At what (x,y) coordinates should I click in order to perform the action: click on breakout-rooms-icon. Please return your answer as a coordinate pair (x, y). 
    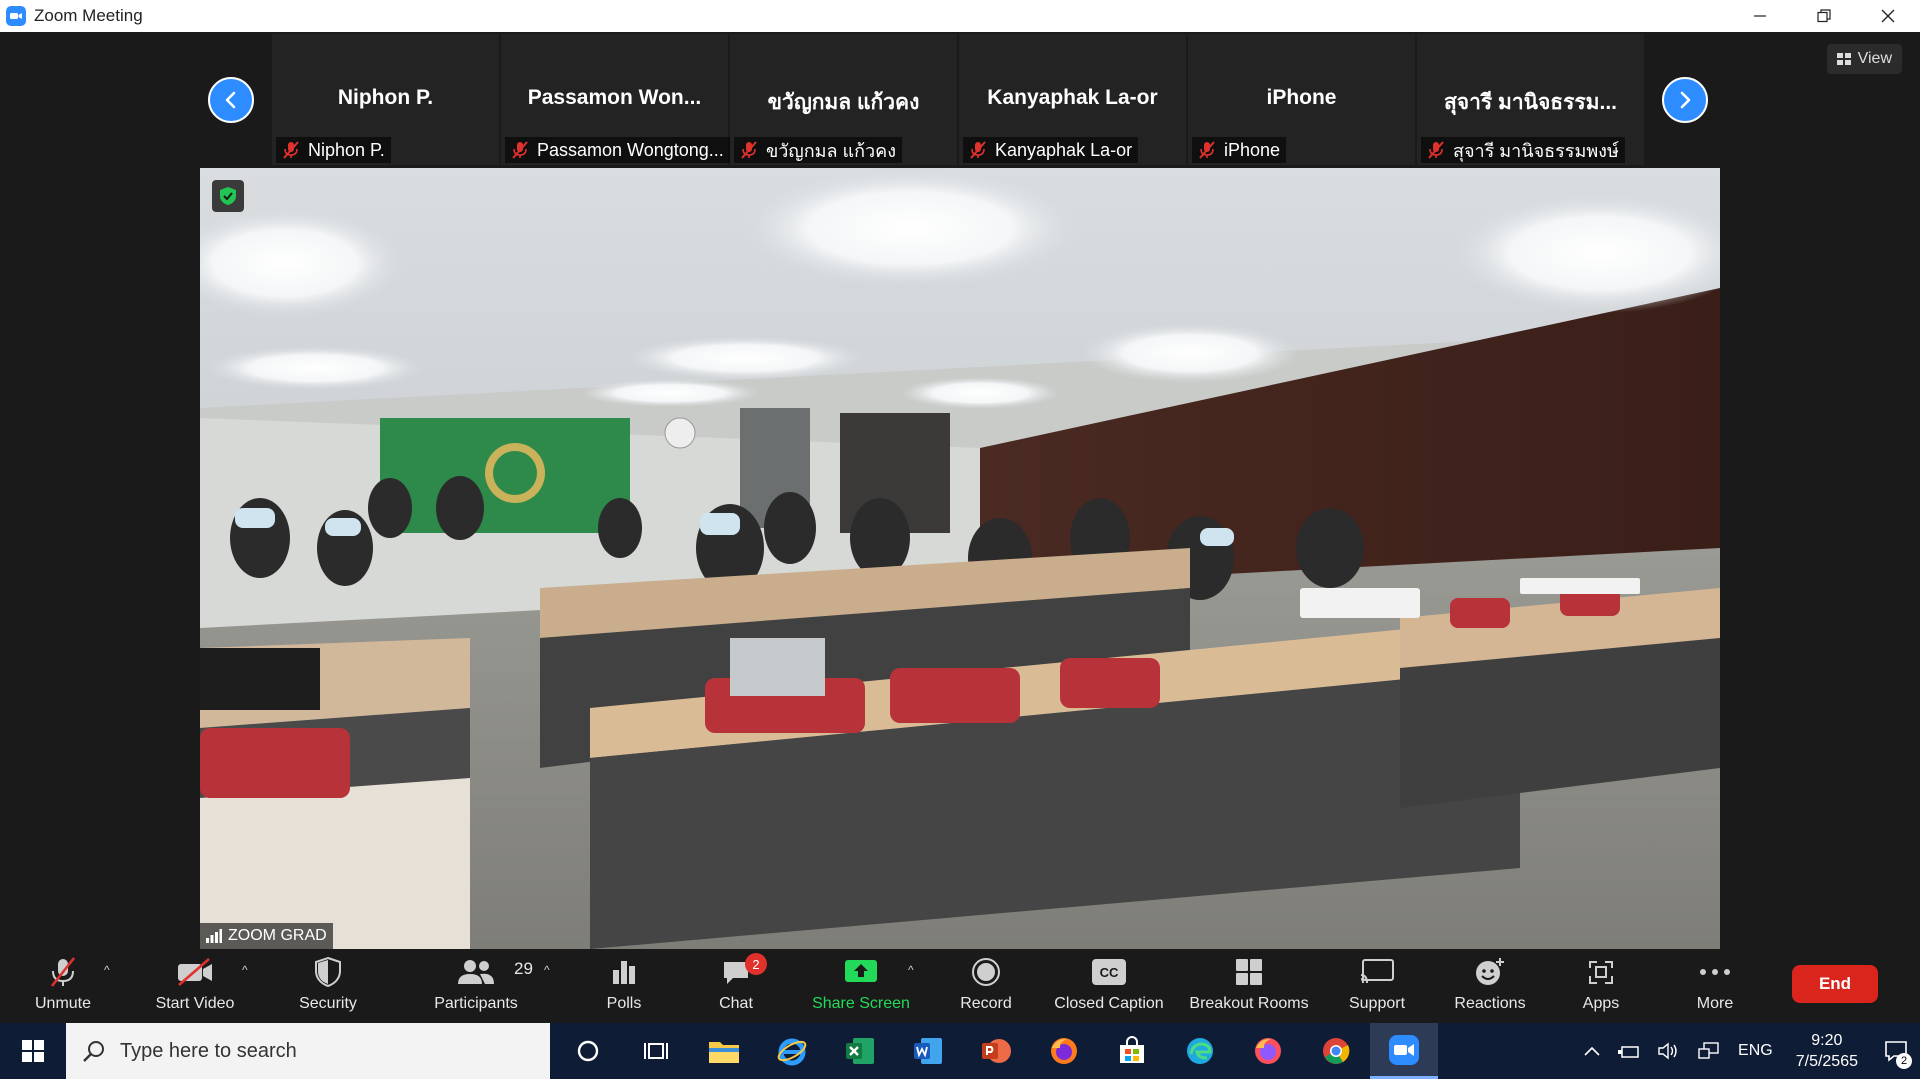
    Looking at the image, I should click on (1249, 972).